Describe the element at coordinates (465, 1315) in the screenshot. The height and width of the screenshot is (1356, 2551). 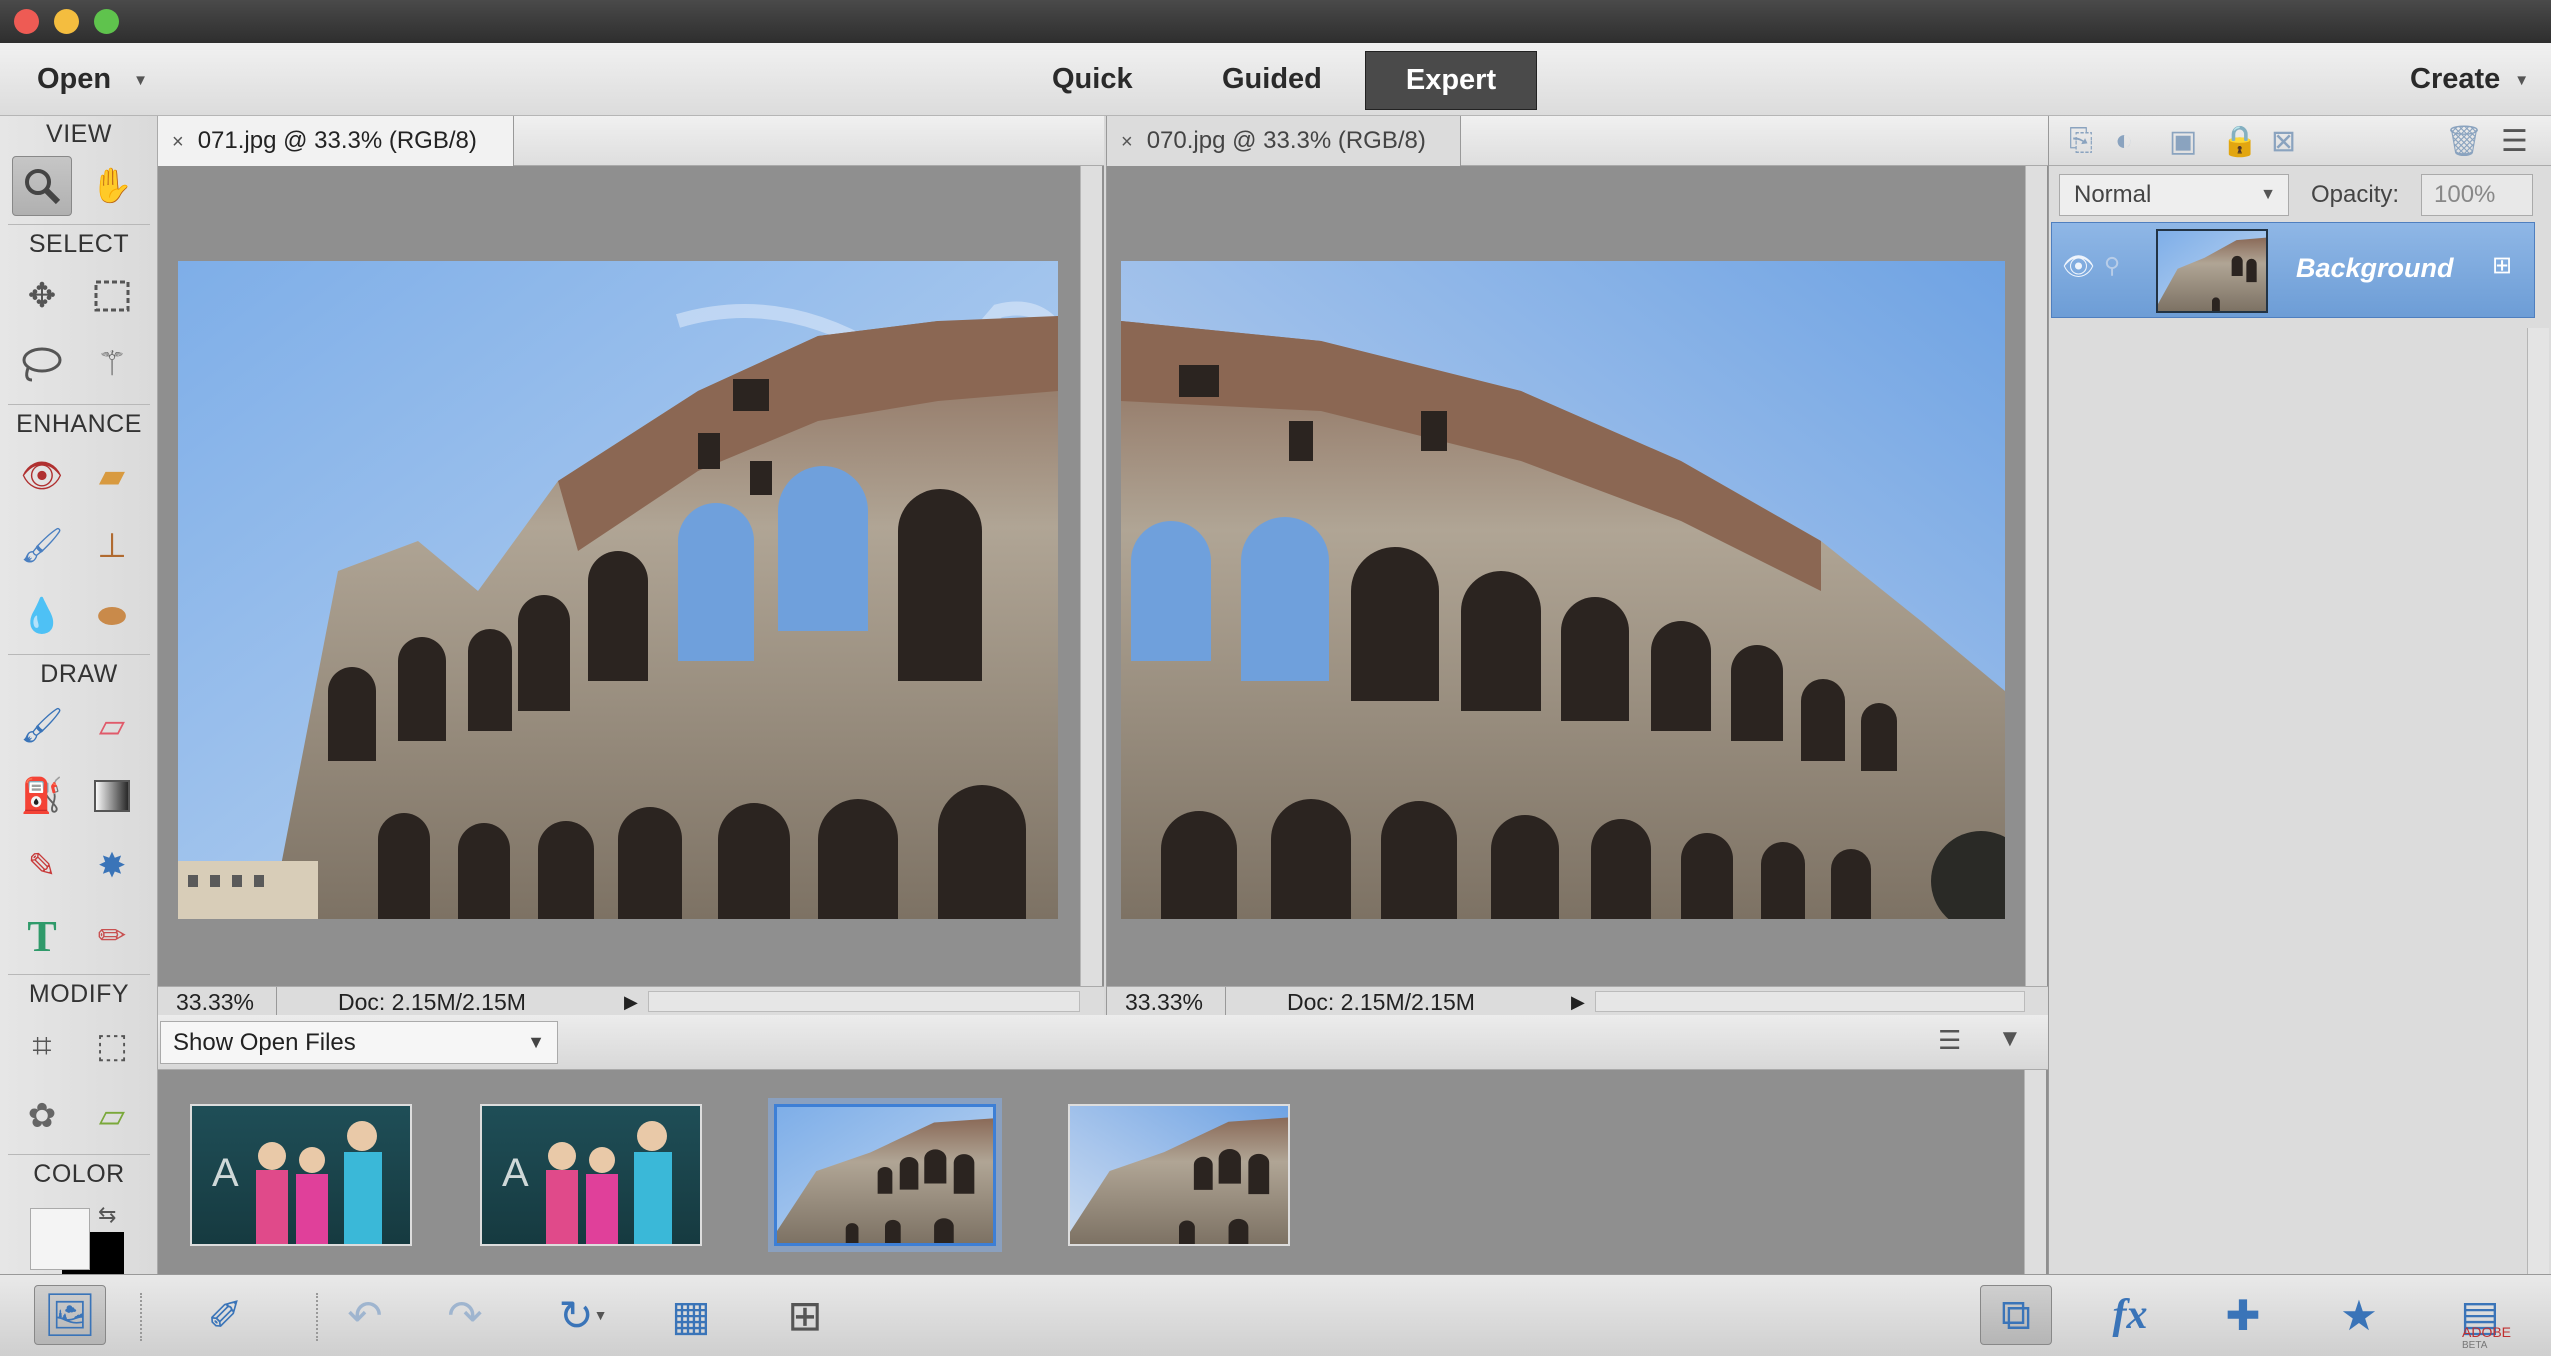
I see `redo-button: ↷` at that location.